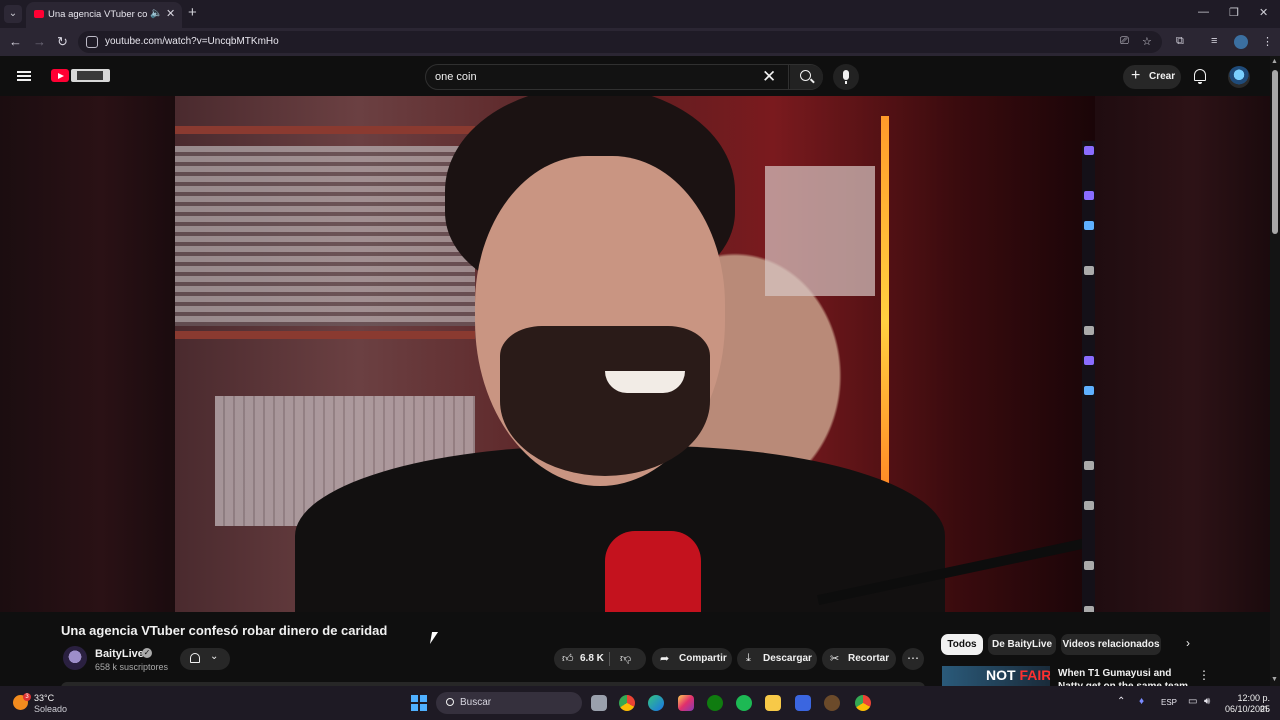 Image resolution: width=1280 pixels, height=720 pixels. Describe the element at coordinates (832, 703) in the screenshot. I see `app-avatar-icon` at that location.